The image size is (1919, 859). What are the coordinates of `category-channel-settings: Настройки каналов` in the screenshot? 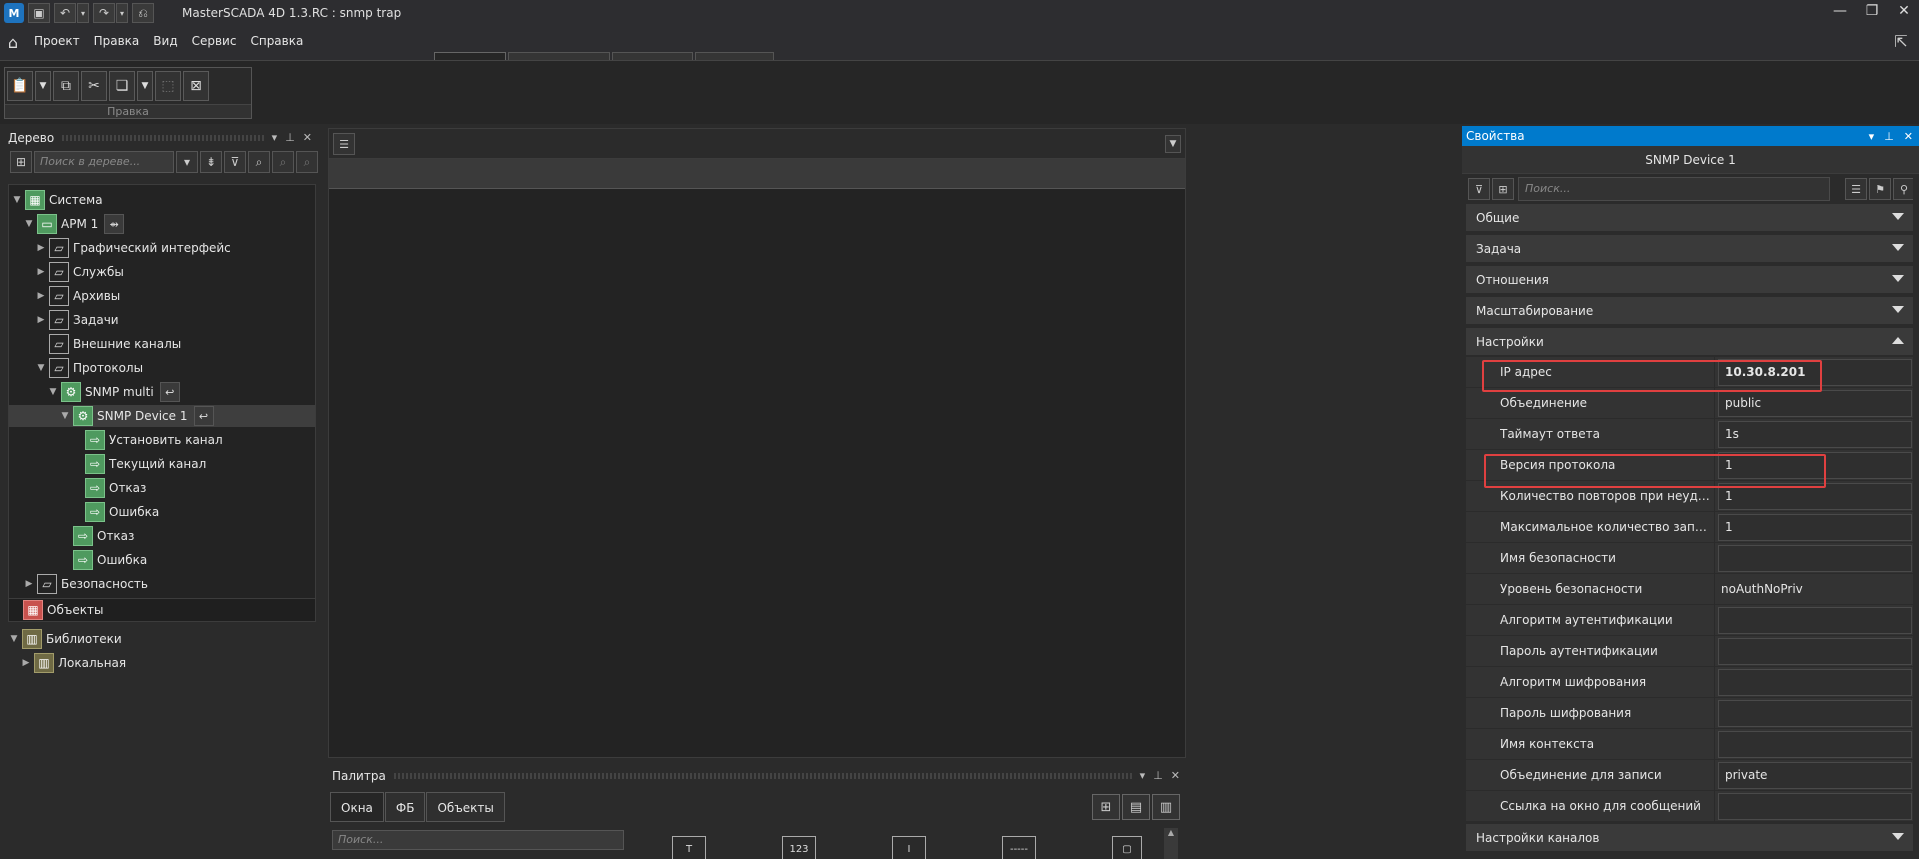 It's located at (1690, 838).